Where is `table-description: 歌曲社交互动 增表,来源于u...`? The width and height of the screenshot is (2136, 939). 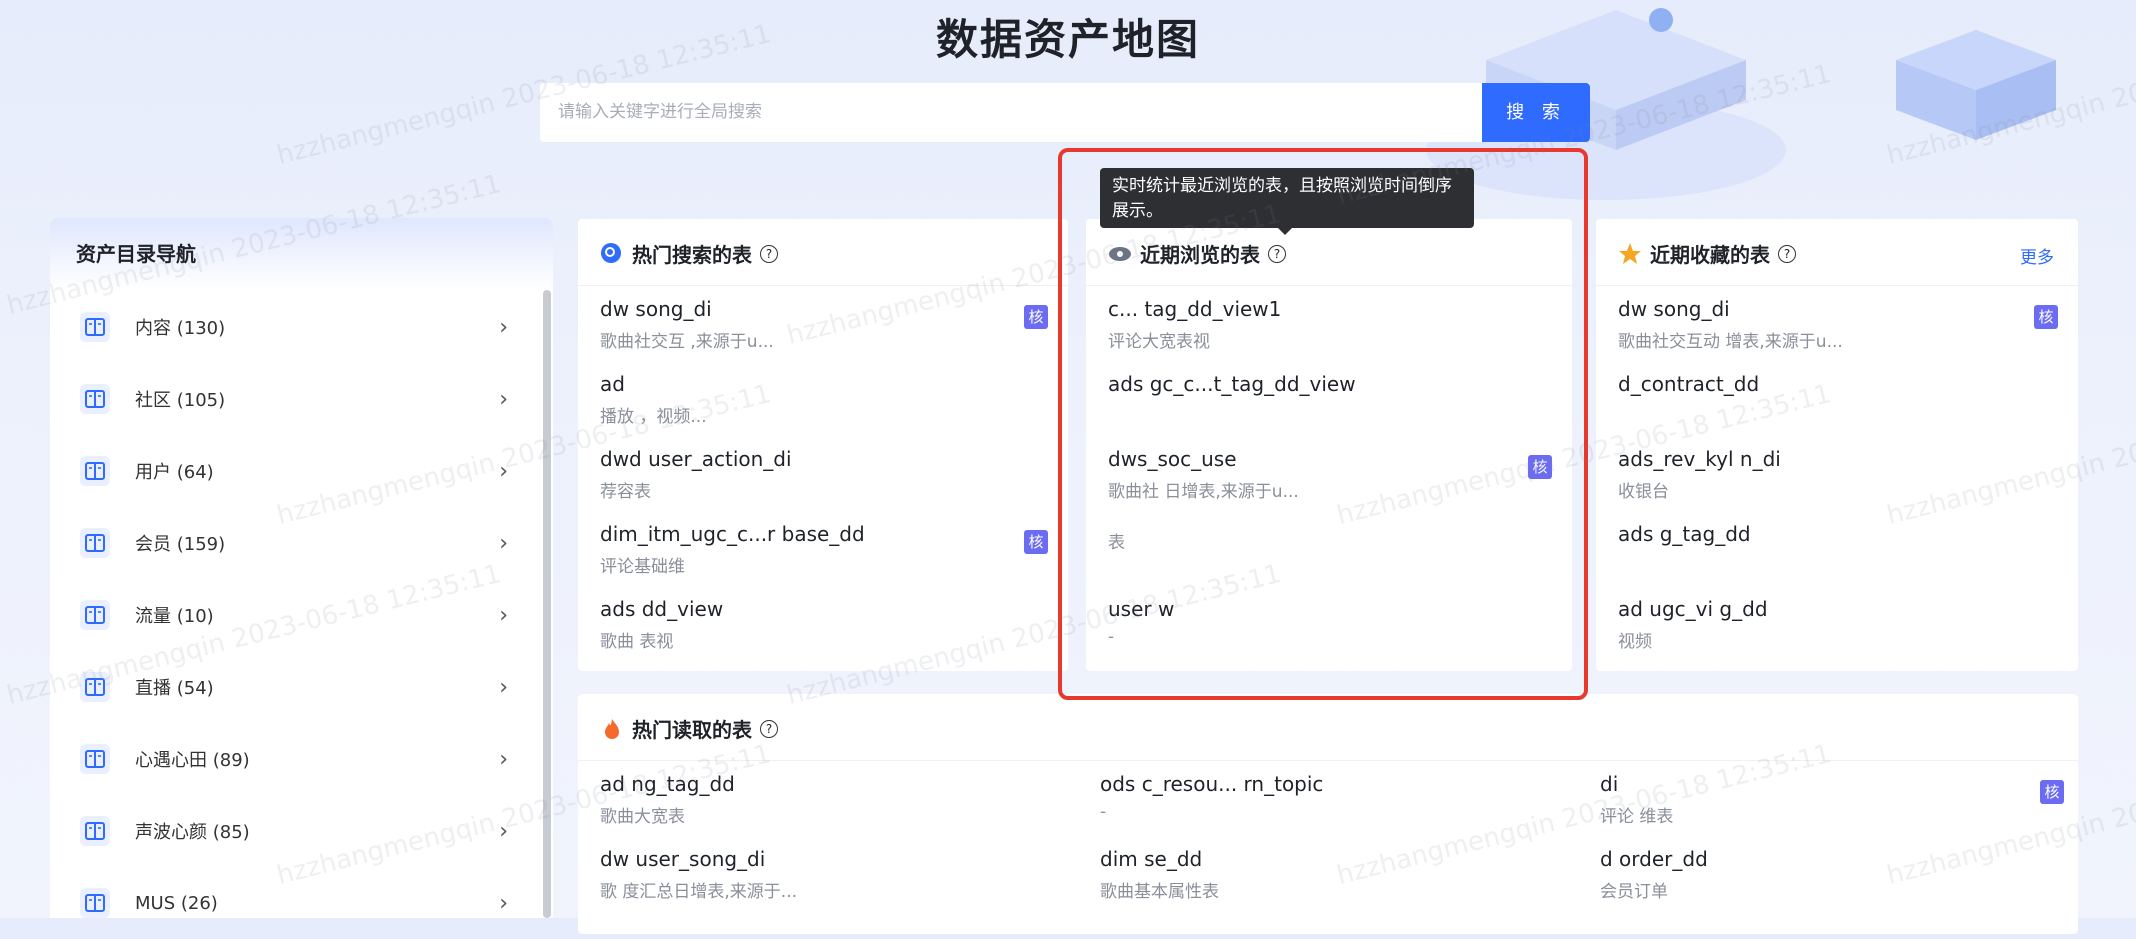 table-description: 歌曲社交互动 增表,来源于u... is located at coordinates (1730, 342).